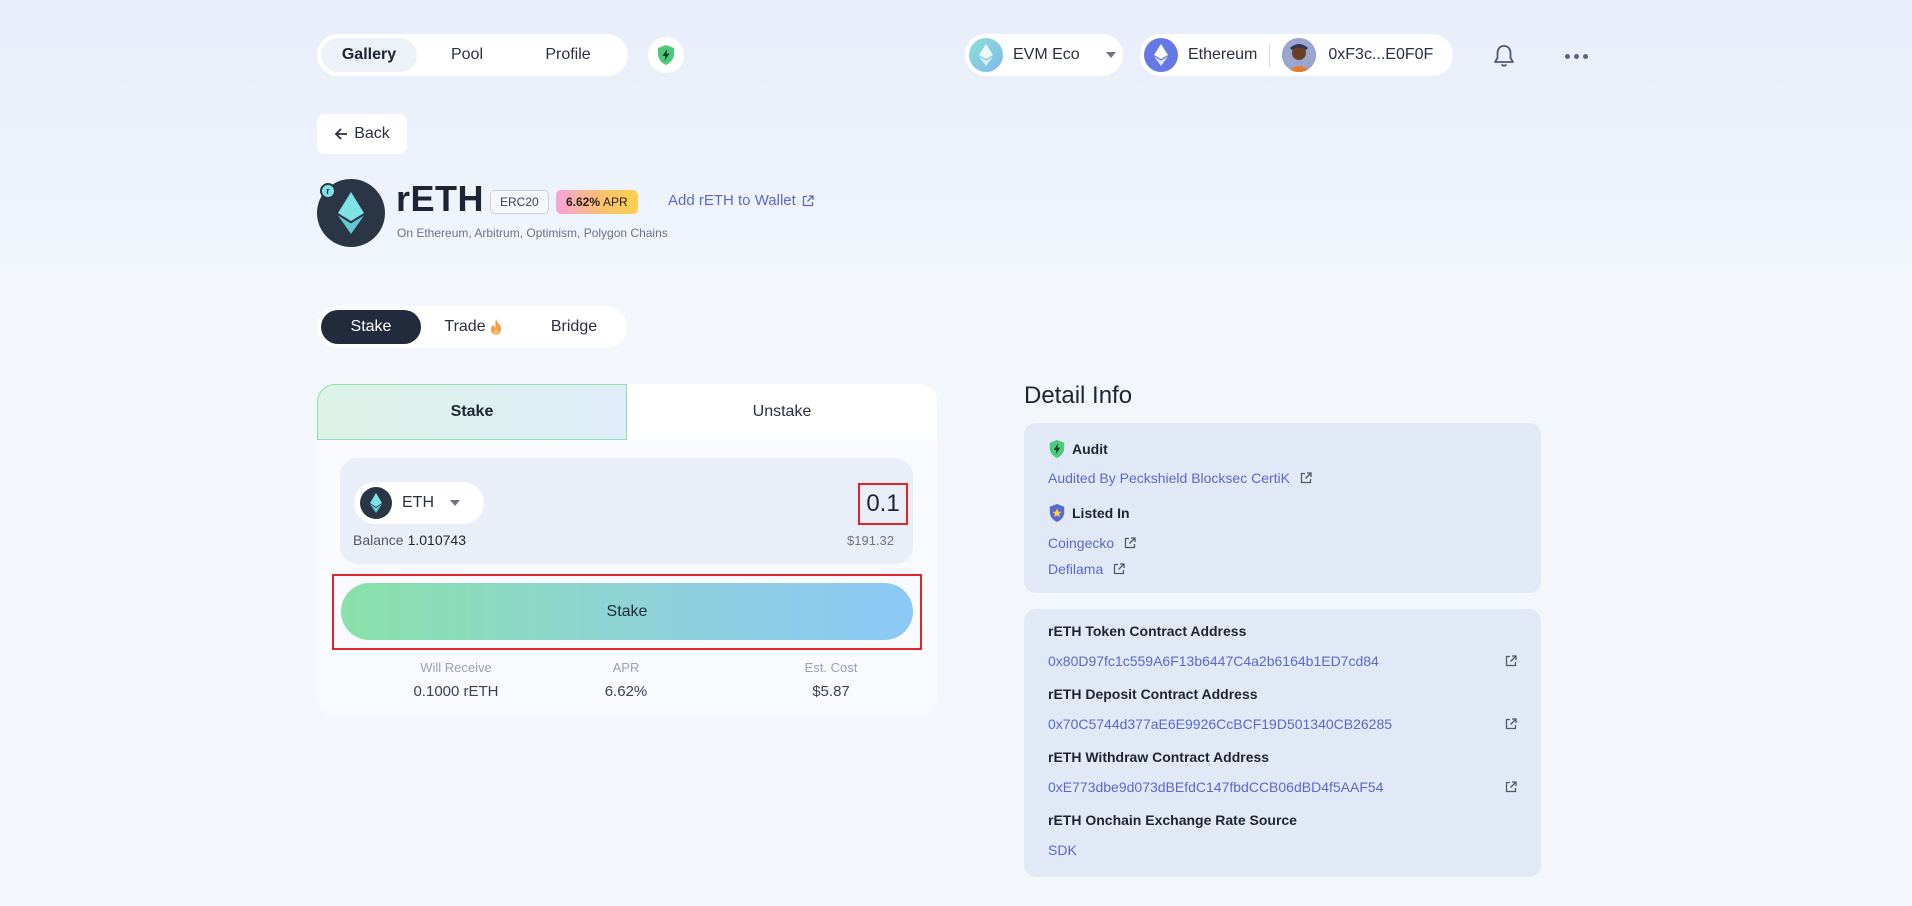  What do you see at coordinates (1081, 543) in the screenshot?
I see `coingecko-label: Coingecko` at bounding box center [1081, 543].